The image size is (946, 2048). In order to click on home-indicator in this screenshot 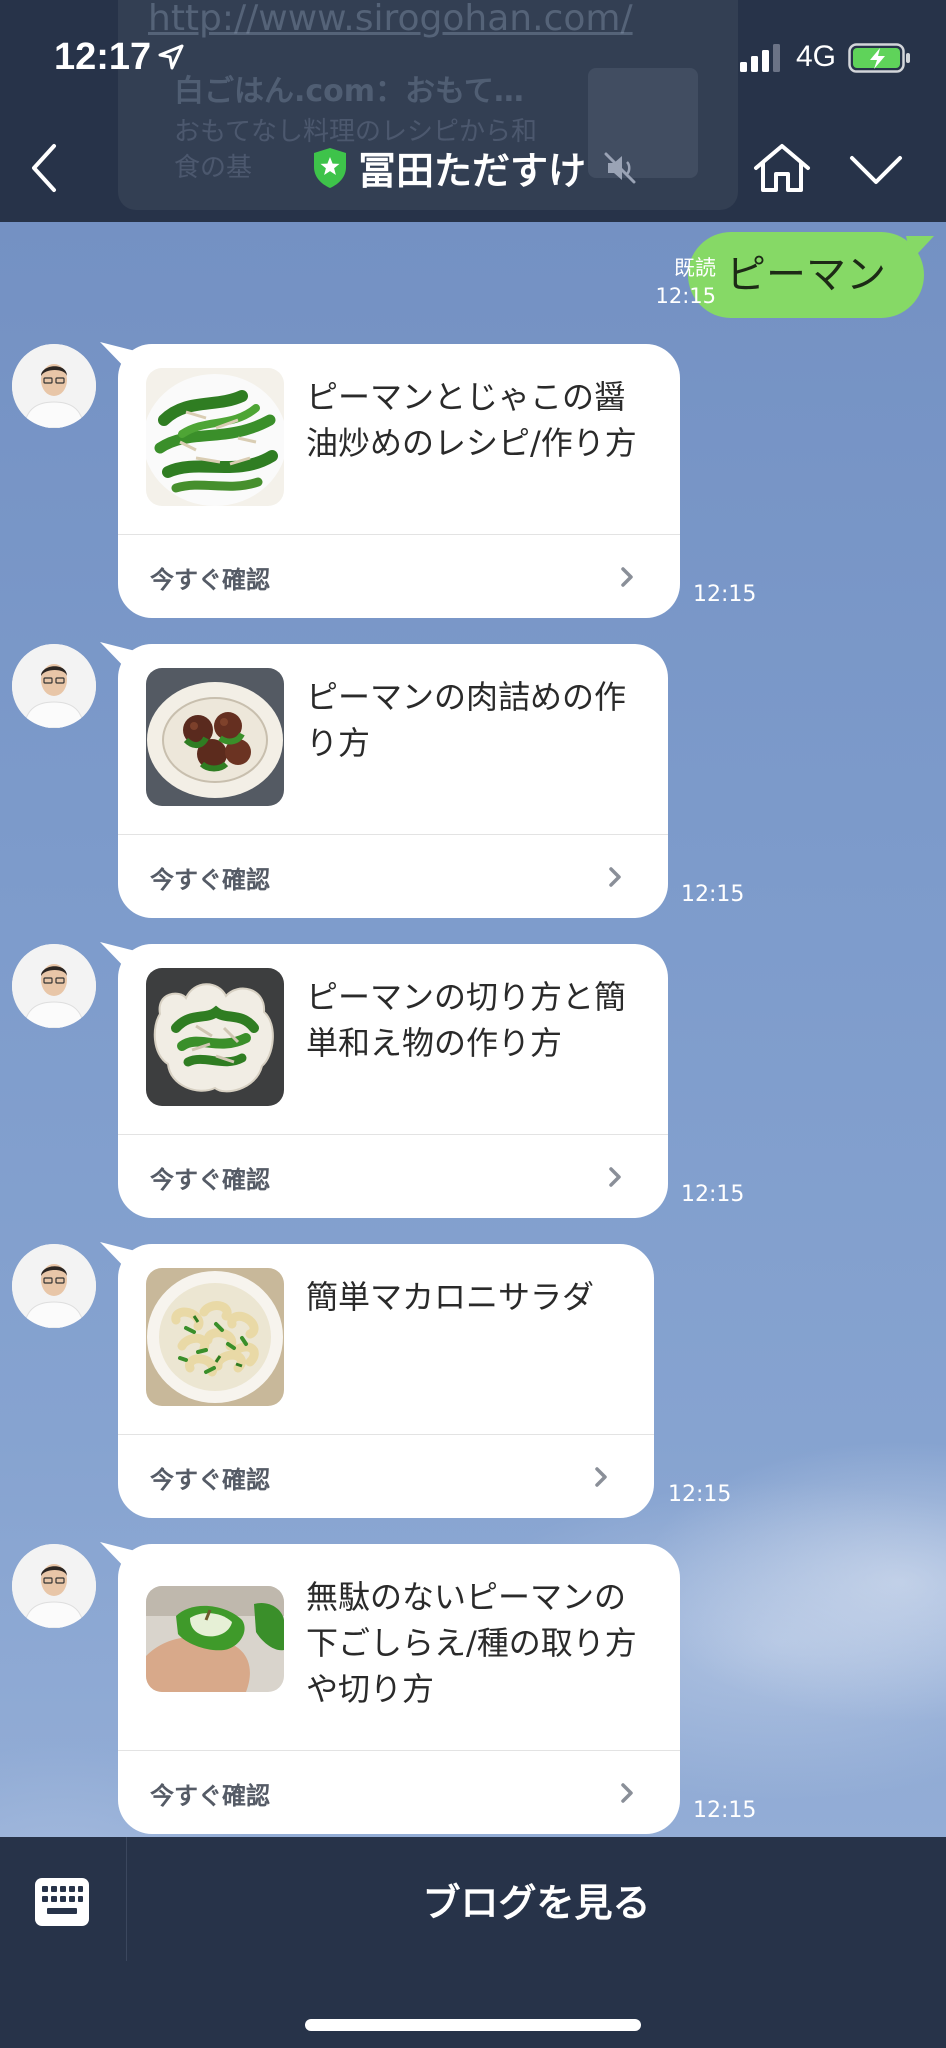, I will do `click(473, 2025)`.